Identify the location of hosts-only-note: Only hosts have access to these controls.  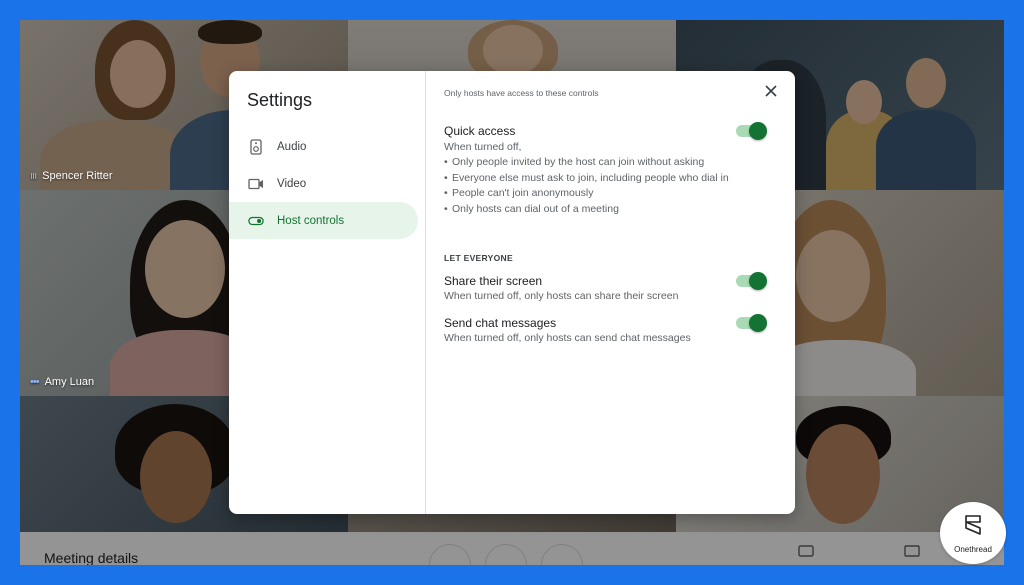
(521, 93).